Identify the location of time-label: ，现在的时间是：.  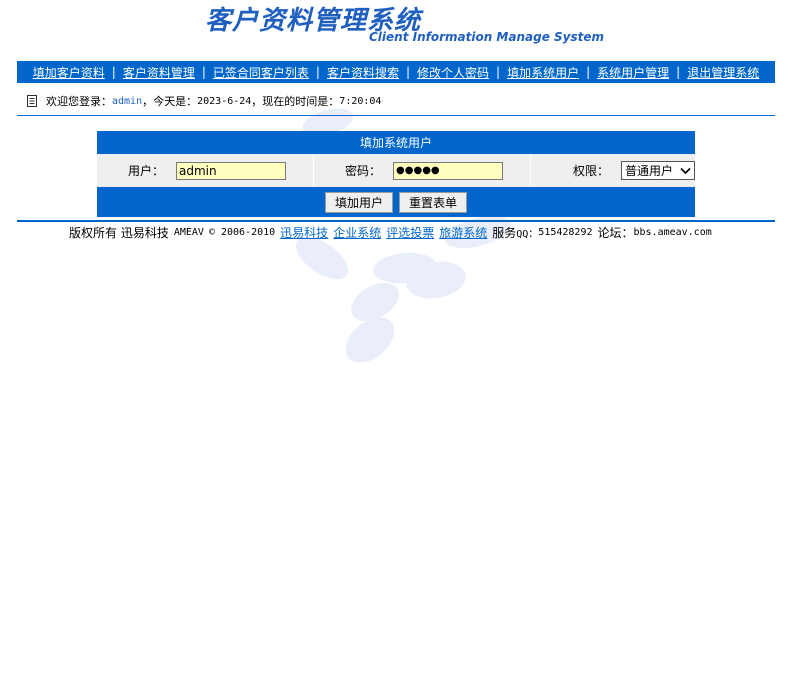
(295, 101).